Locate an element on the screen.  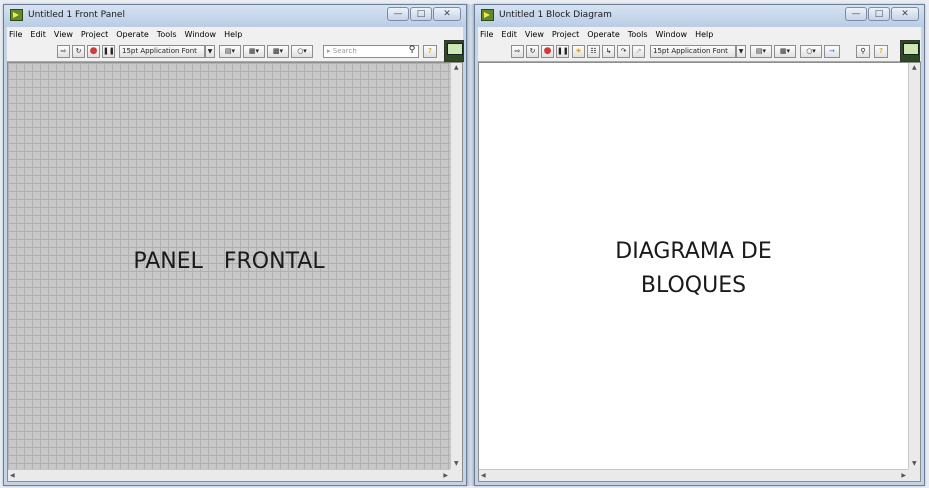
window-title: Untitled 1 Front Panel is located at coordinates (76, 15).